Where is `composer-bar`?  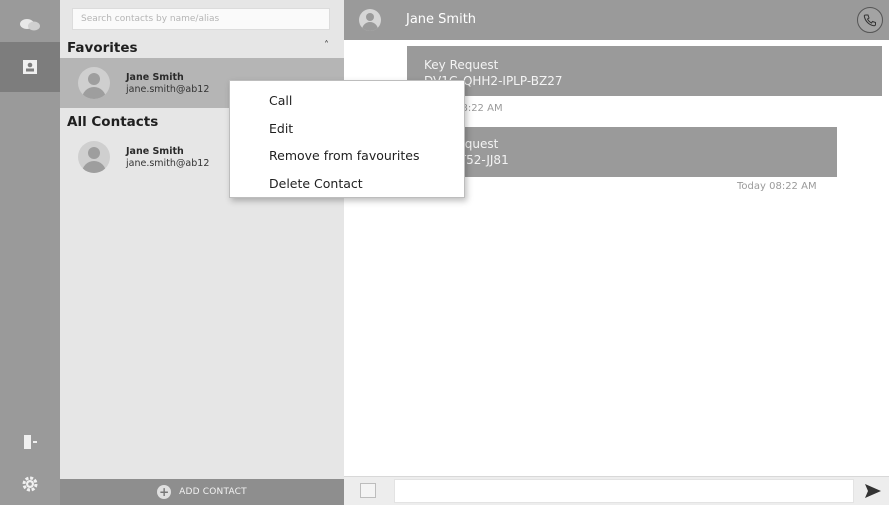
composer-bar is located at coordinates (616, 490).